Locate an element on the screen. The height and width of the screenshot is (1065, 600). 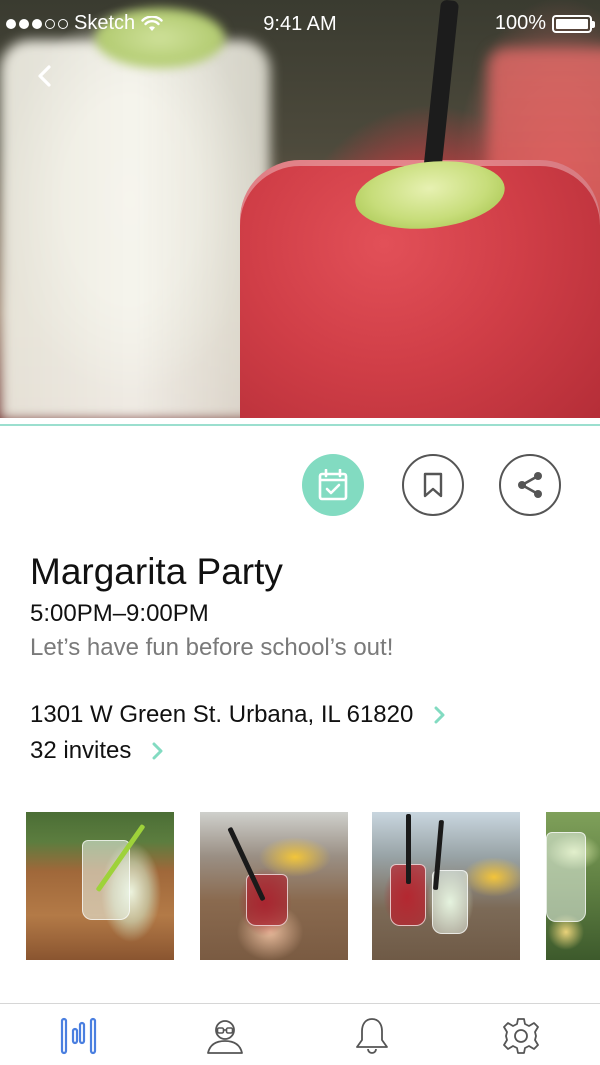
address-link: 1301 W Green St. Urbana, IL 61820 is located at coordinates (237, 715).